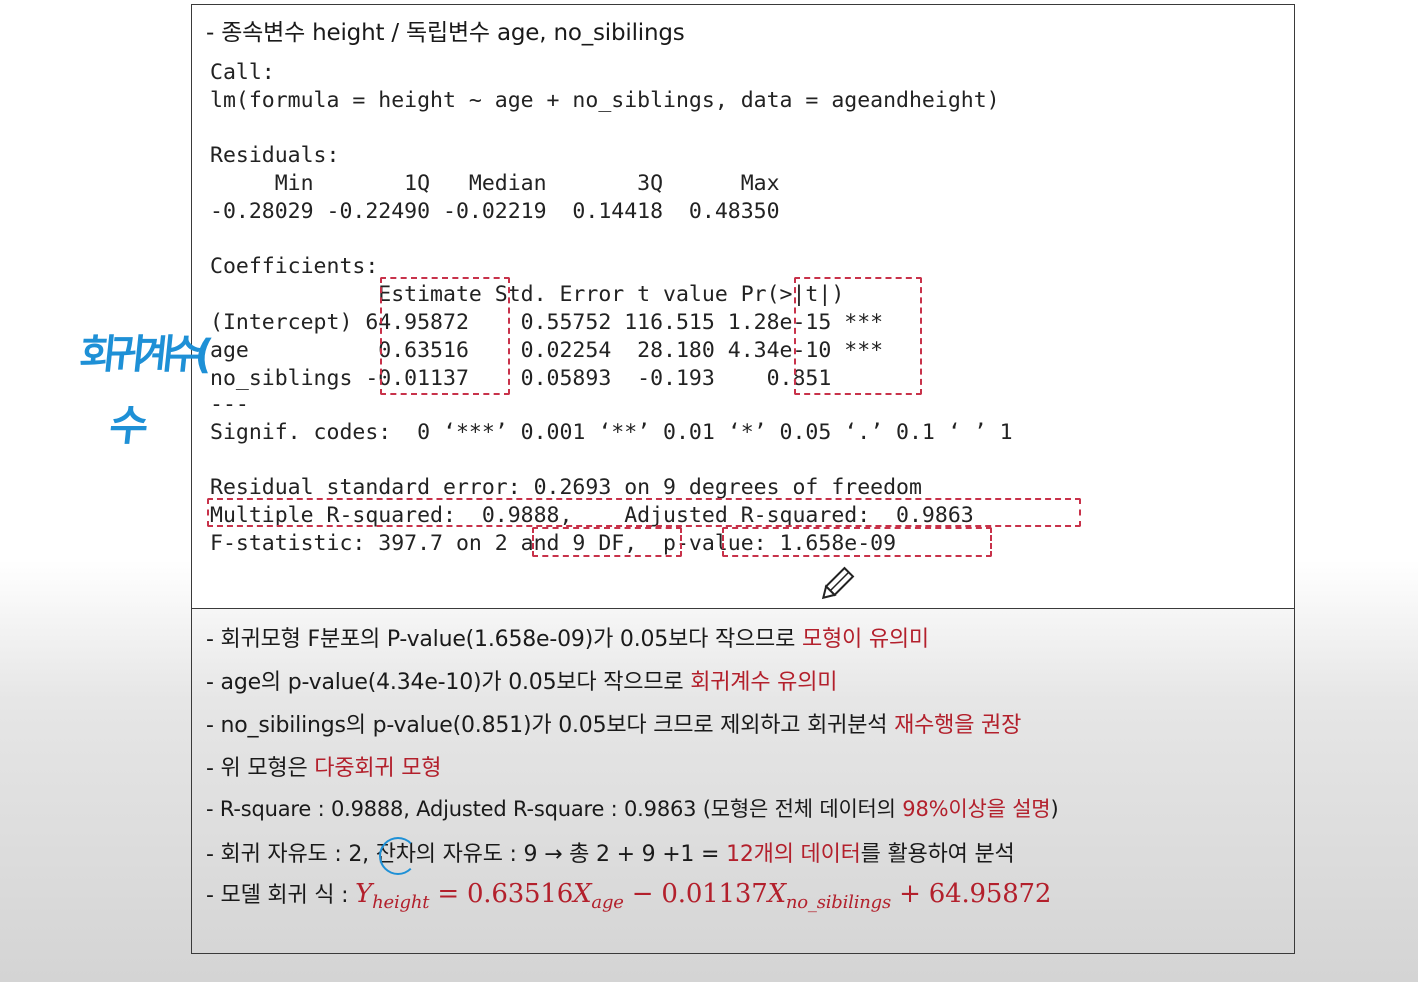 This screenshot has height=982, width=1418. Describe the element at coordinates (324, 768) in the screenshot. I see `note-model-type: - 위 모형은 다중회귀 모형` at that location.